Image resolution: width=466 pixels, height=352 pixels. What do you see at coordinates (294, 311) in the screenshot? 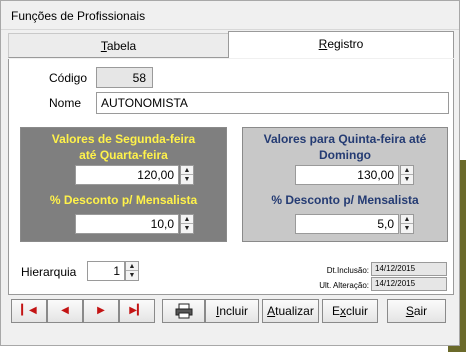
I see `atualizar-label: tualizar` at bounding box center [294, 311].